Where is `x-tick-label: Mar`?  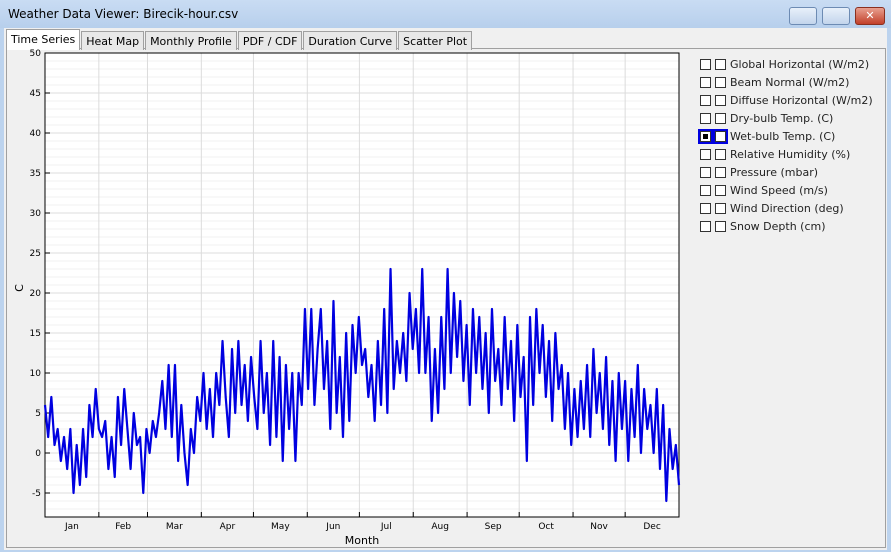 x-tick-label: Mar is located at coordinates (174, 527).